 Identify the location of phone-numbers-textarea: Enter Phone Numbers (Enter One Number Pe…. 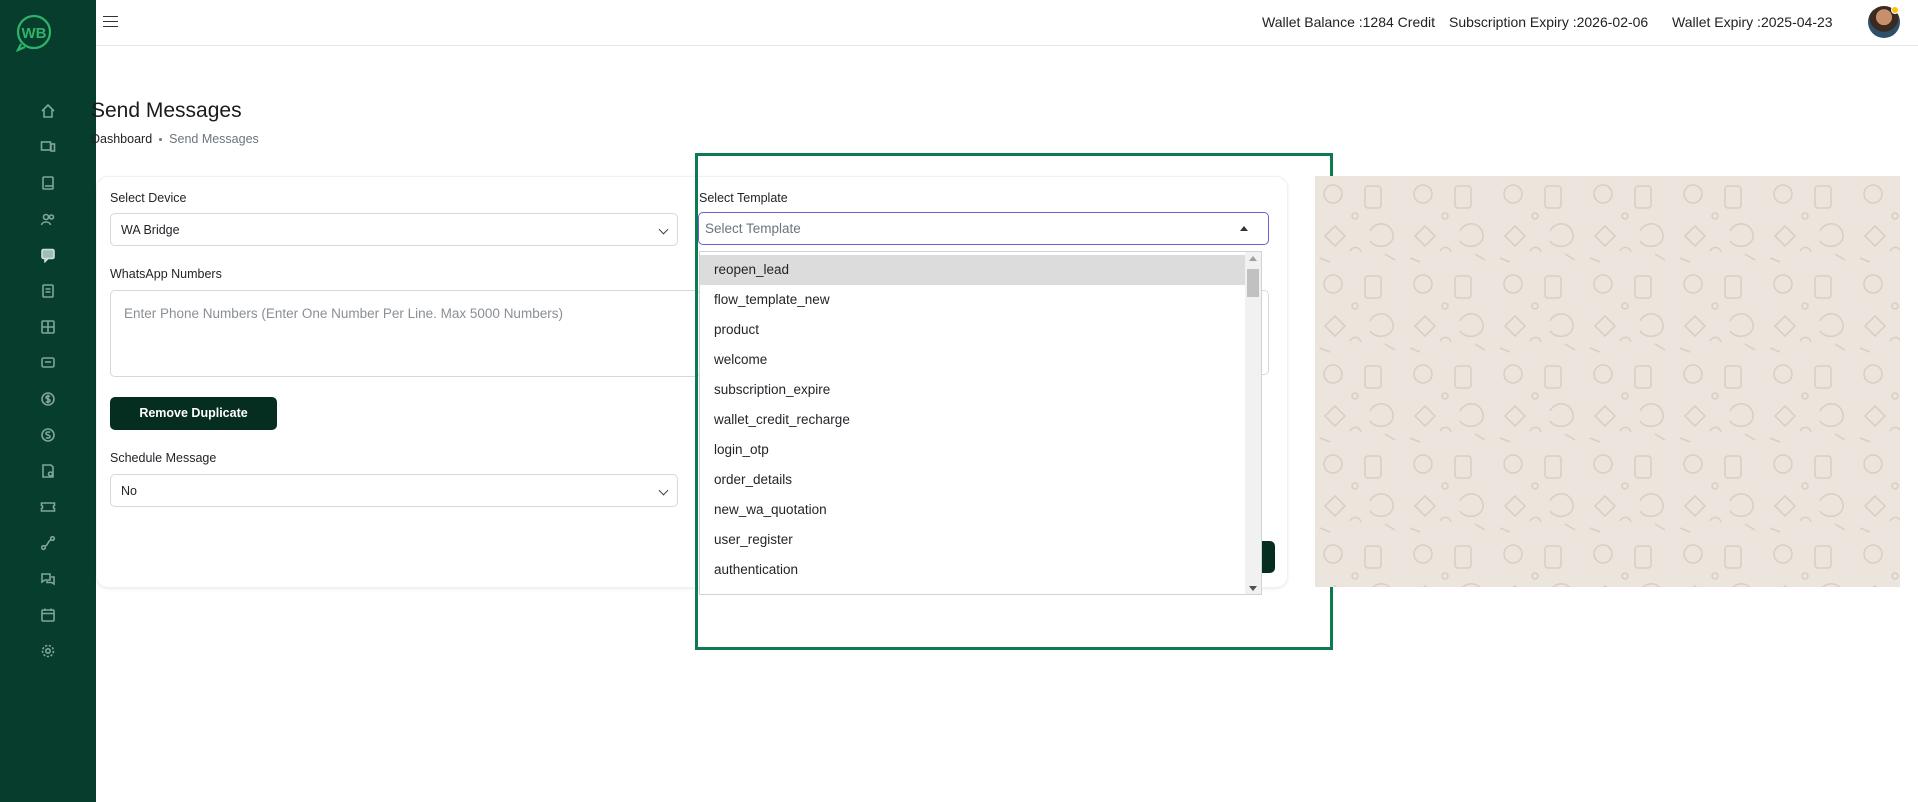
(405, 333).